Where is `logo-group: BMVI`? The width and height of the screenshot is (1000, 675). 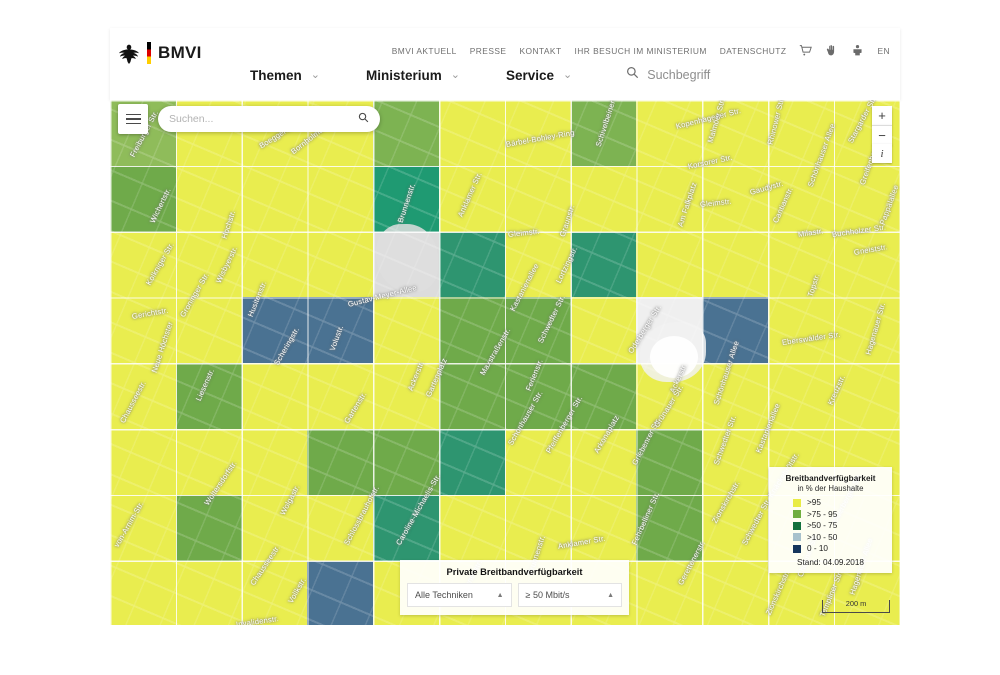
logo-group: BMVI is located at coordinates (160, 53).